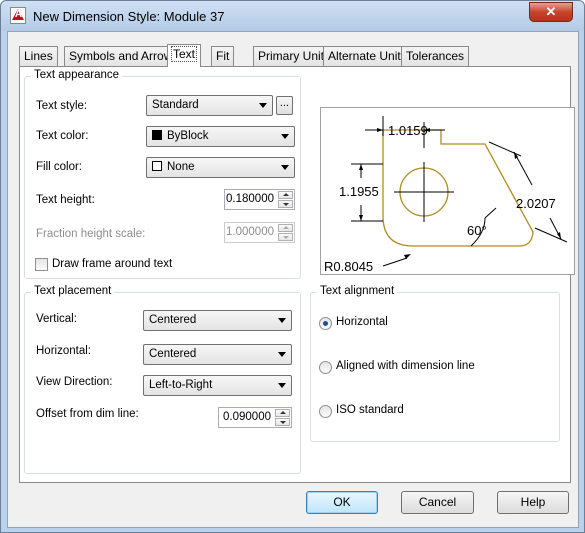 The height and width of the screenshot is (533, 585). Describe the element at coordinates (367, 56) in the screenshot. I see `tab-alternate-units: Alternate Units` at that location.